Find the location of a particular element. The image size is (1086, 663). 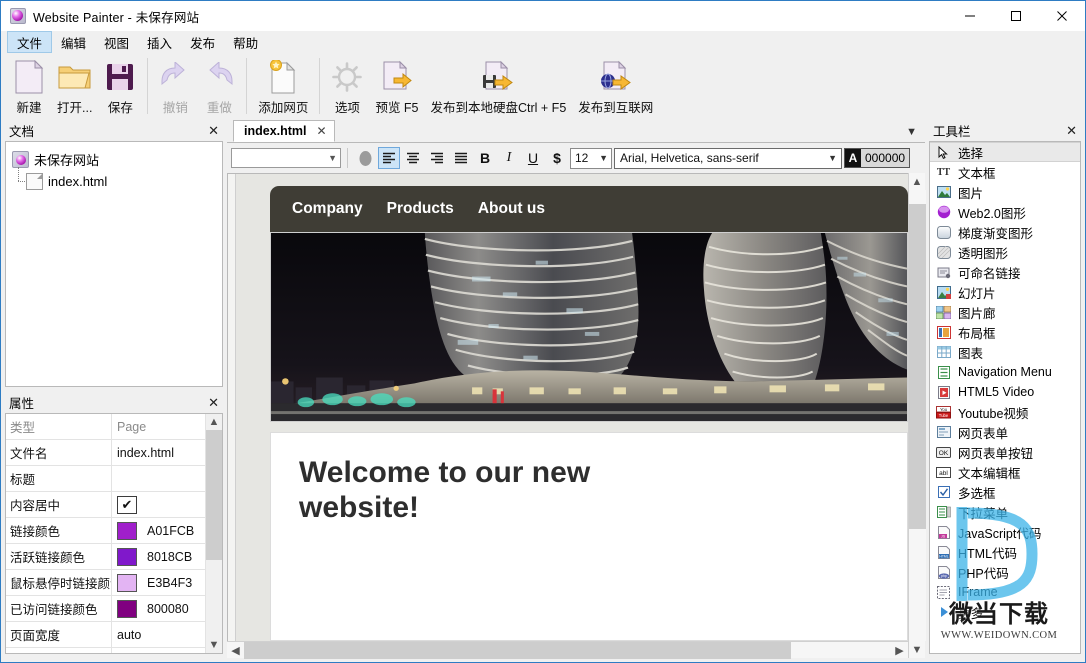

property-row-visited-link-color: 已访问链接颜色 800080 is located at coordinates (105, 609).